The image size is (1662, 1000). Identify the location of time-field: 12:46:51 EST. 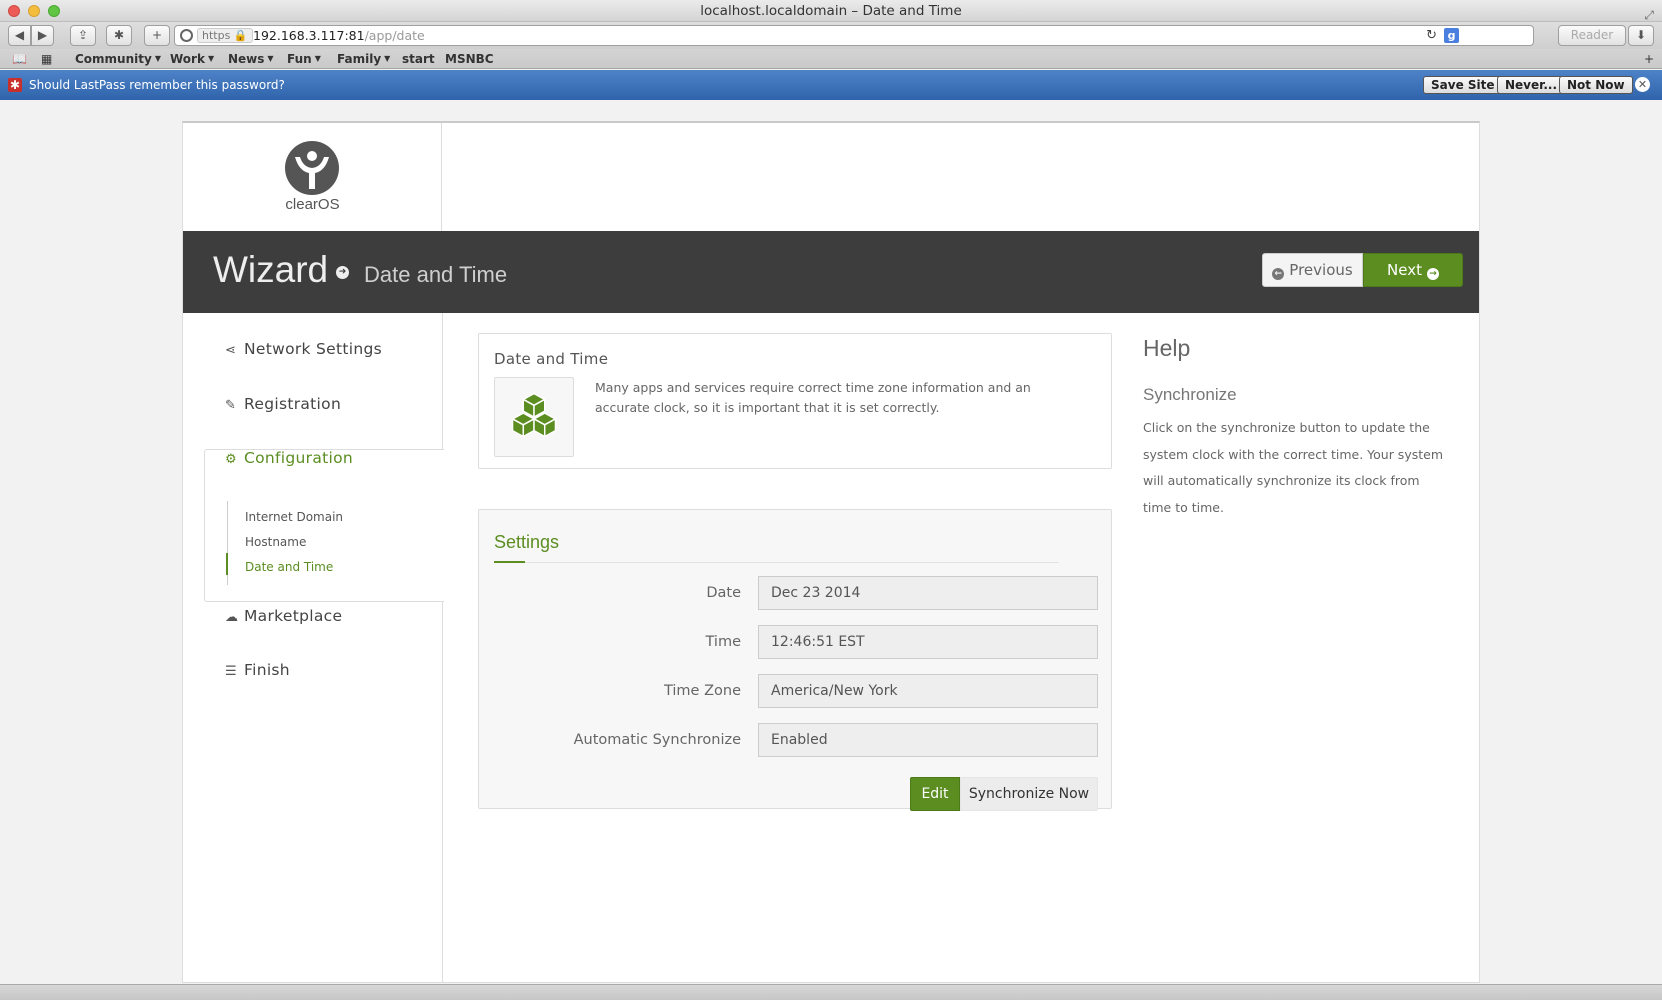
(928, 642).